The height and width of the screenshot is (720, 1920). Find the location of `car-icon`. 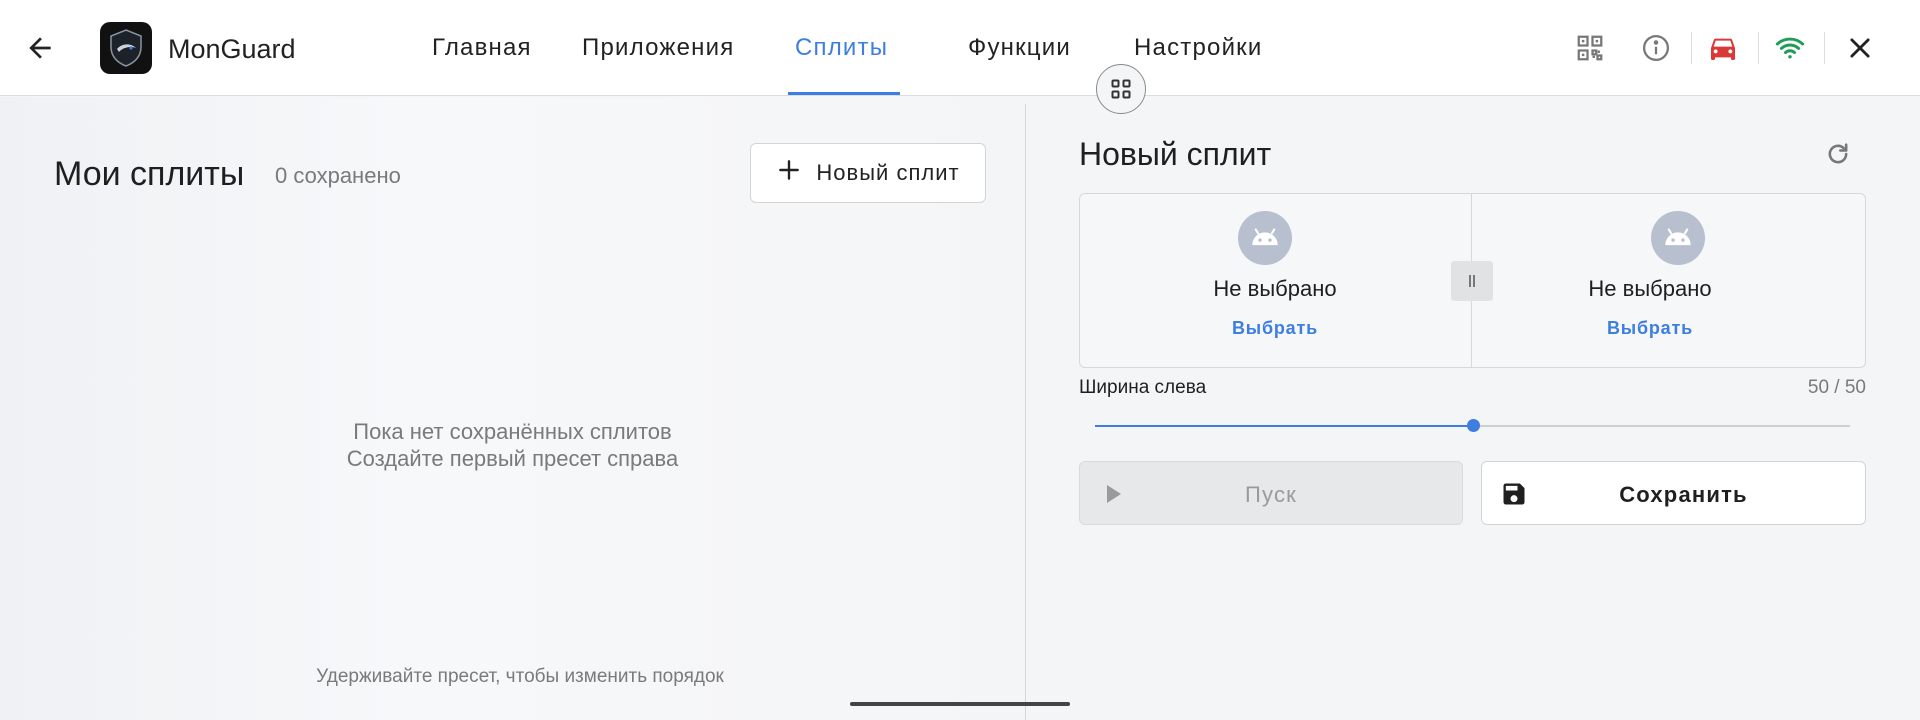

car-icon is located at coordinates (1723, 48).